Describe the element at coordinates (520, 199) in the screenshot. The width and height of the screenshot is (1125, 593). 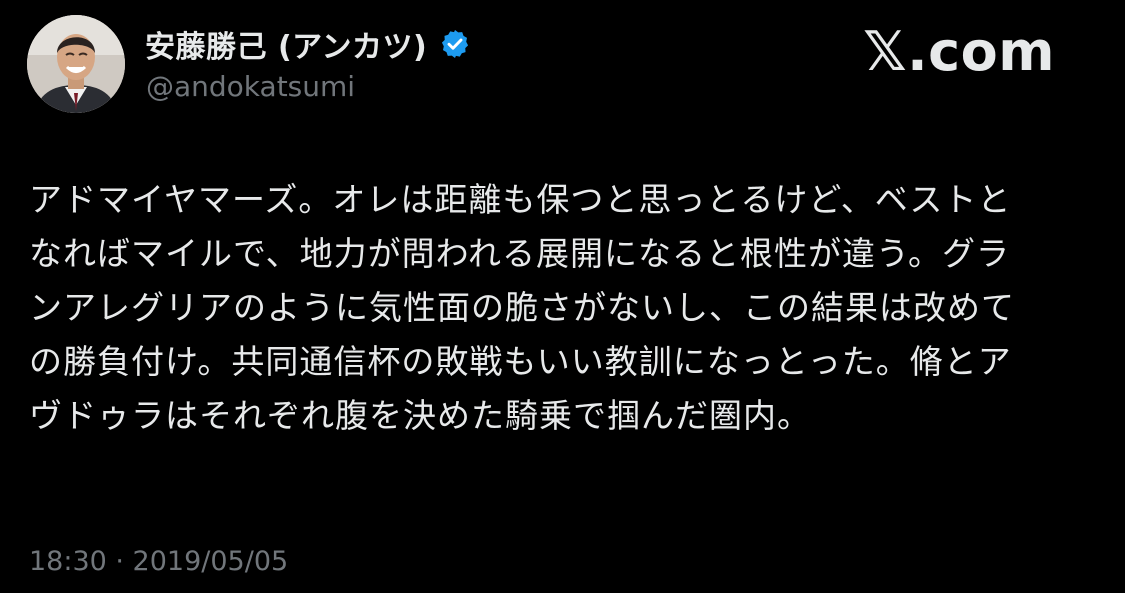
I see `tweet-line: アドマイヤマーズ。オレは距離も保つと思っとるけど、ベストと` at that location.